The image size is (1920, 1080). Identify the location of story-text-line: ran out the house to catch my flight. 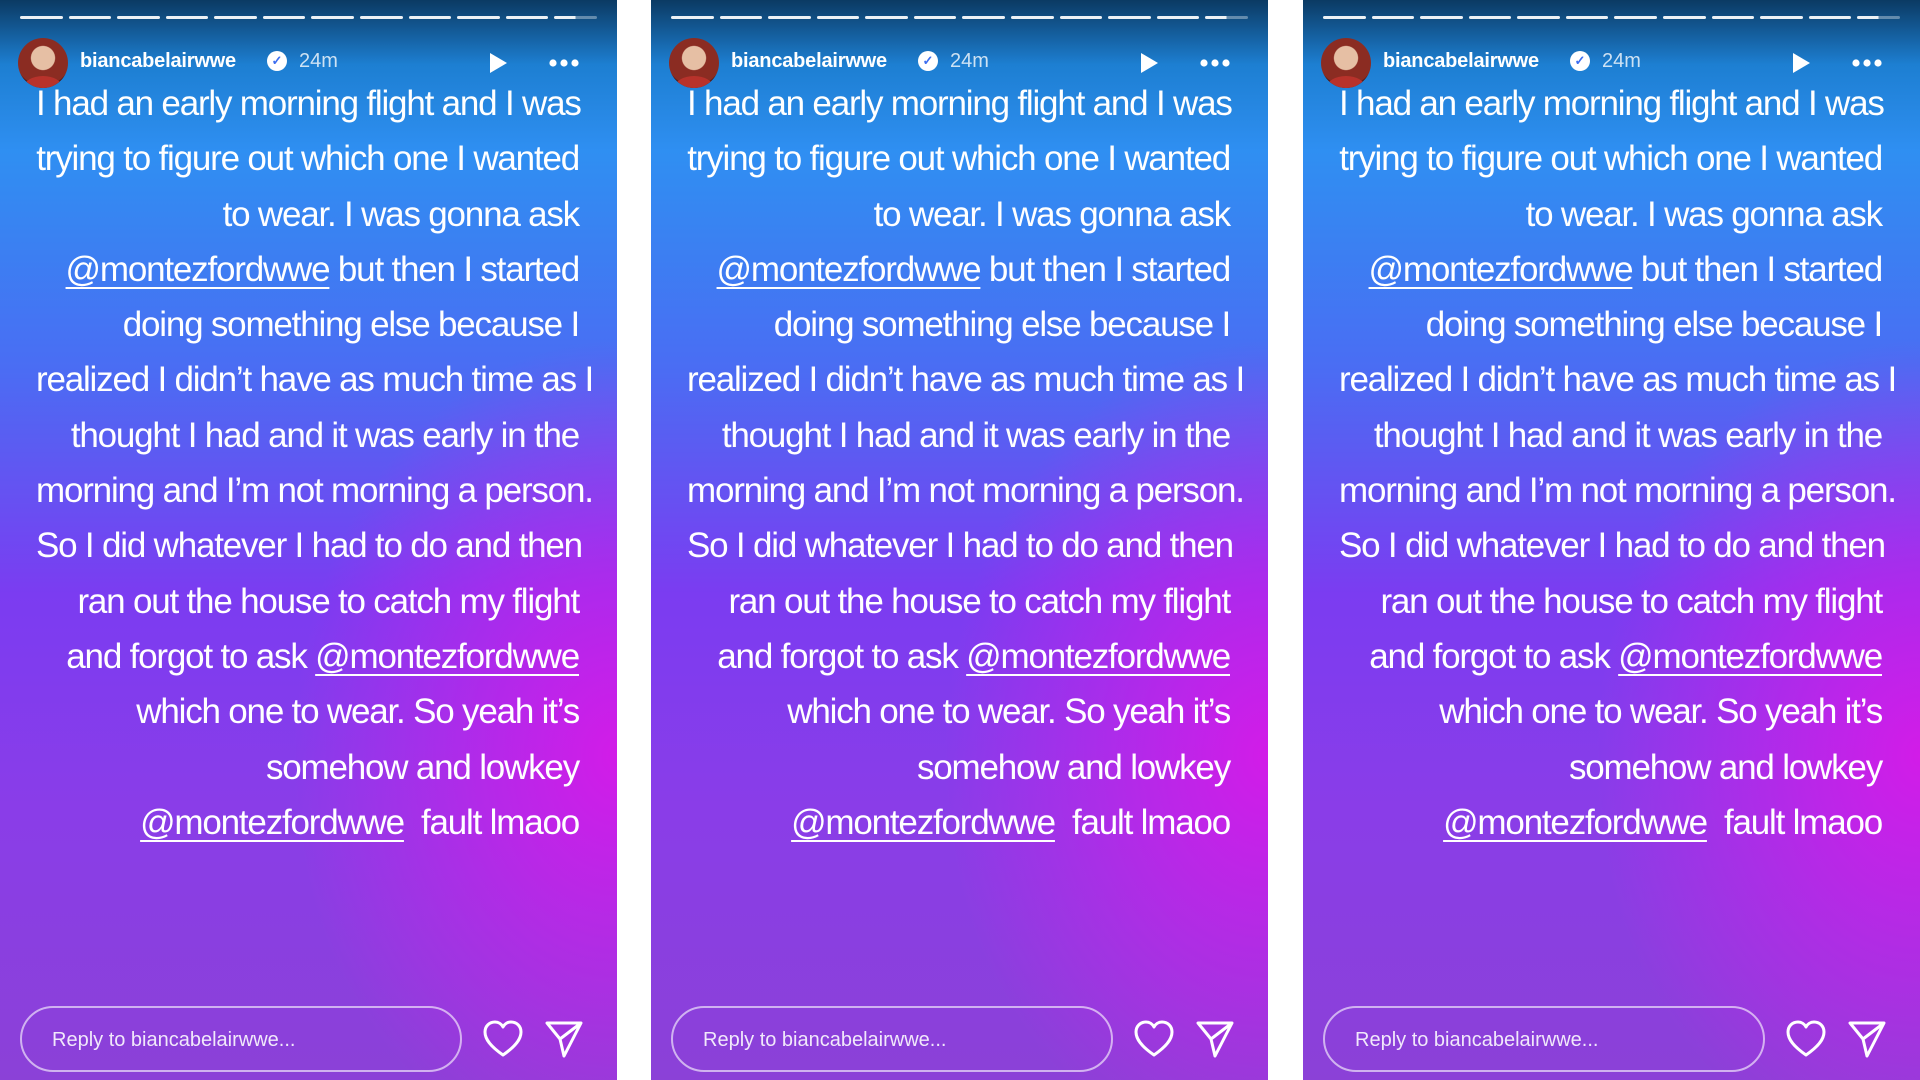
(1611, 601).